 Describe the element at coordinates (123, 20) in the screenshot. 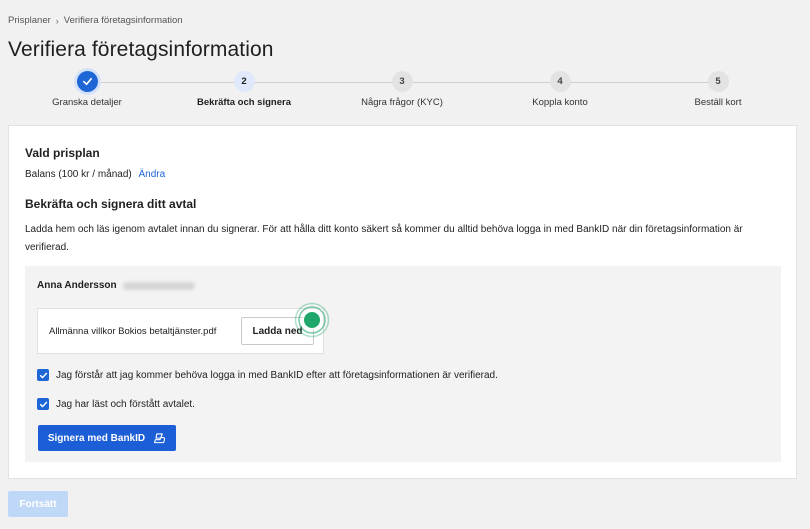

I see `breadcrumb-current: Verifiera företagsinformation` at that location.